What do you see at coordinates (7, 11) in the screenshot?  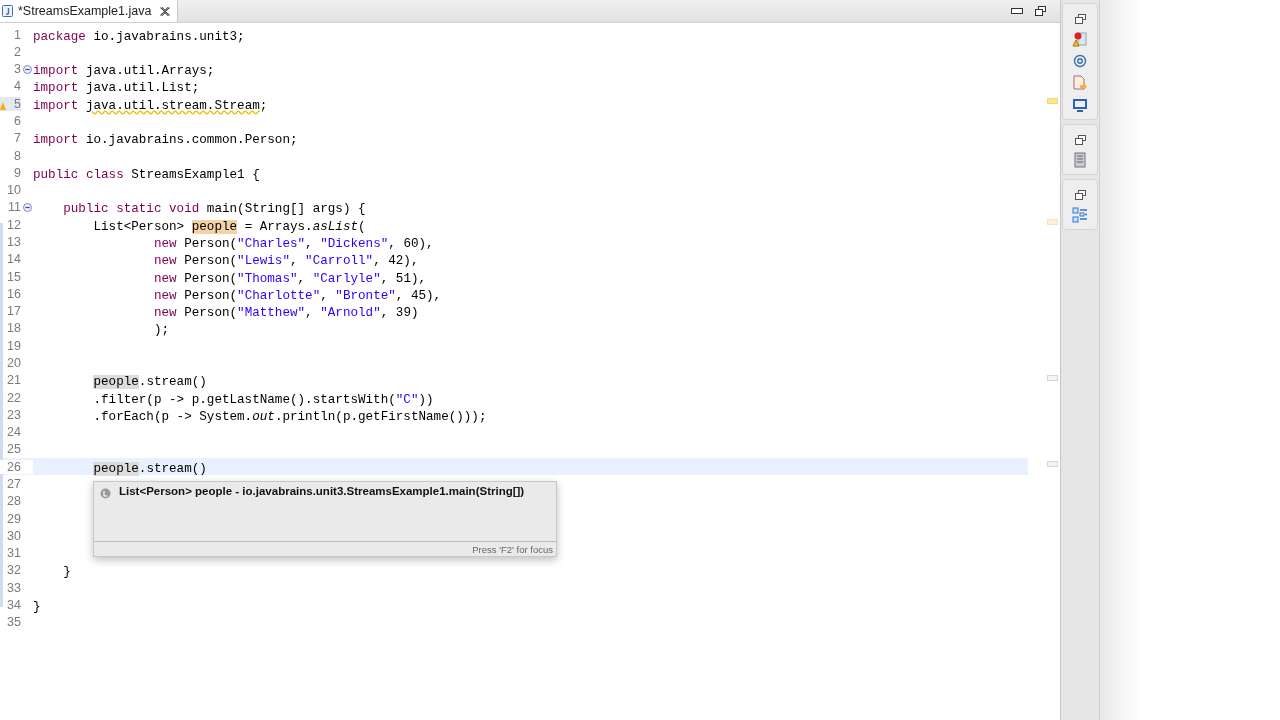 I see `java-file-icon` at bounding box center [7, 11].